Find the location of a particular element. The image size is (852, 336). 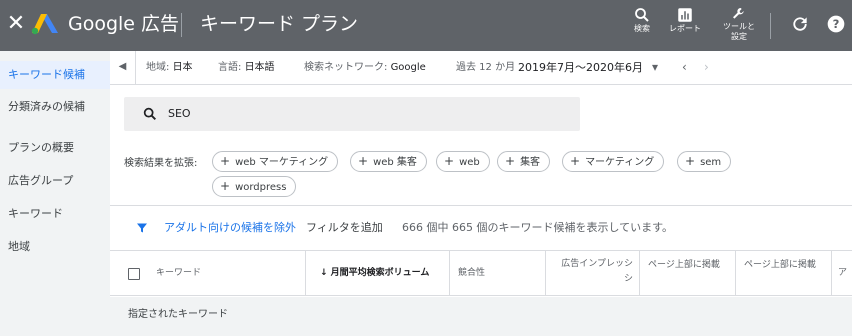

suggestion-chip-label: マーケティング is located at coordinates (620, 162).